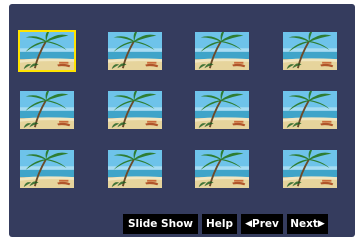 Image resolution: width=364 pixels, height=242 pixels. I want to click on help-button: Help, so click(219, 224).